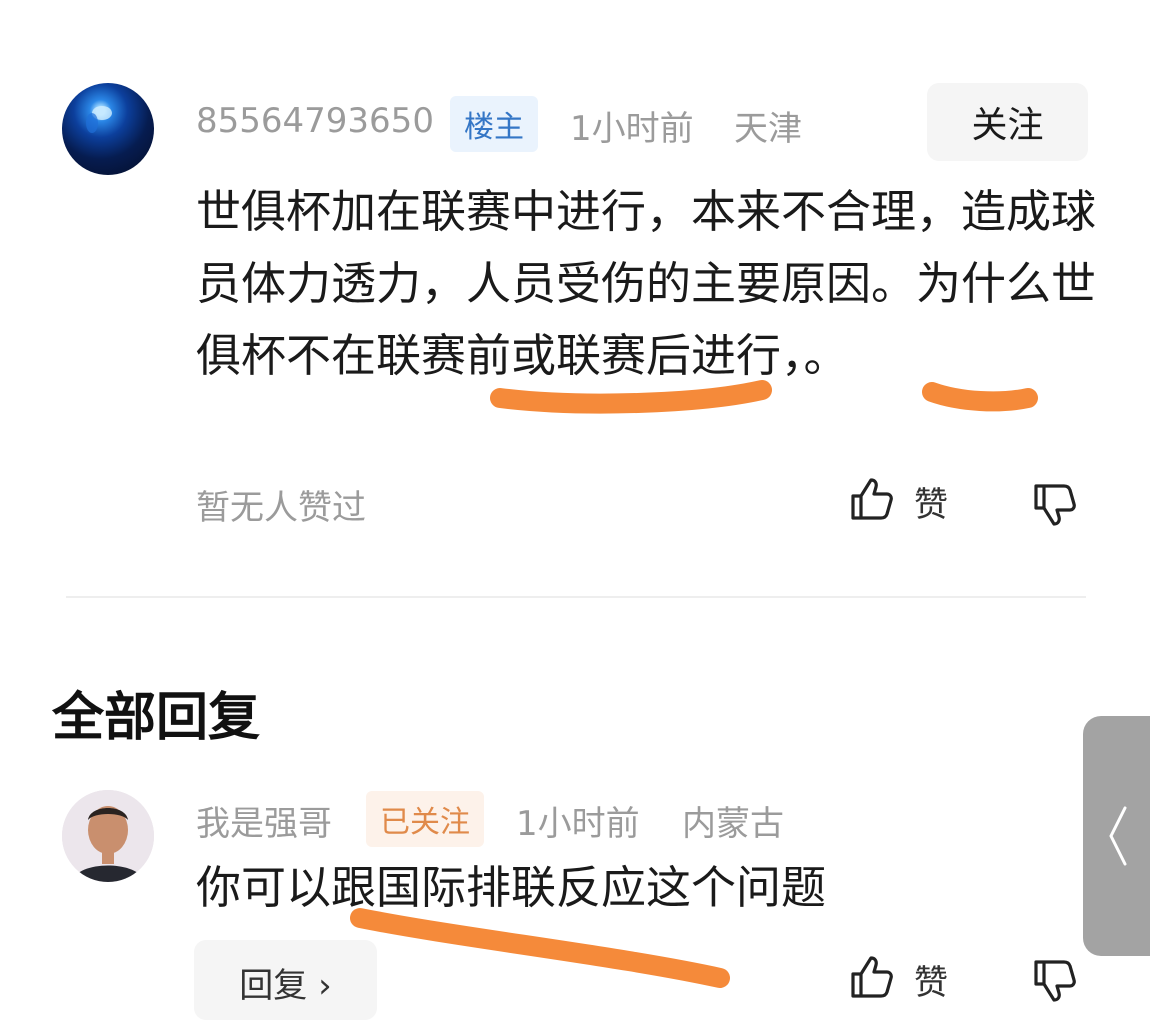 Image resolution: width=1150 pixels, height=1020 pixels. I want to click on reply-like-label: 赞, so click(931, 979).